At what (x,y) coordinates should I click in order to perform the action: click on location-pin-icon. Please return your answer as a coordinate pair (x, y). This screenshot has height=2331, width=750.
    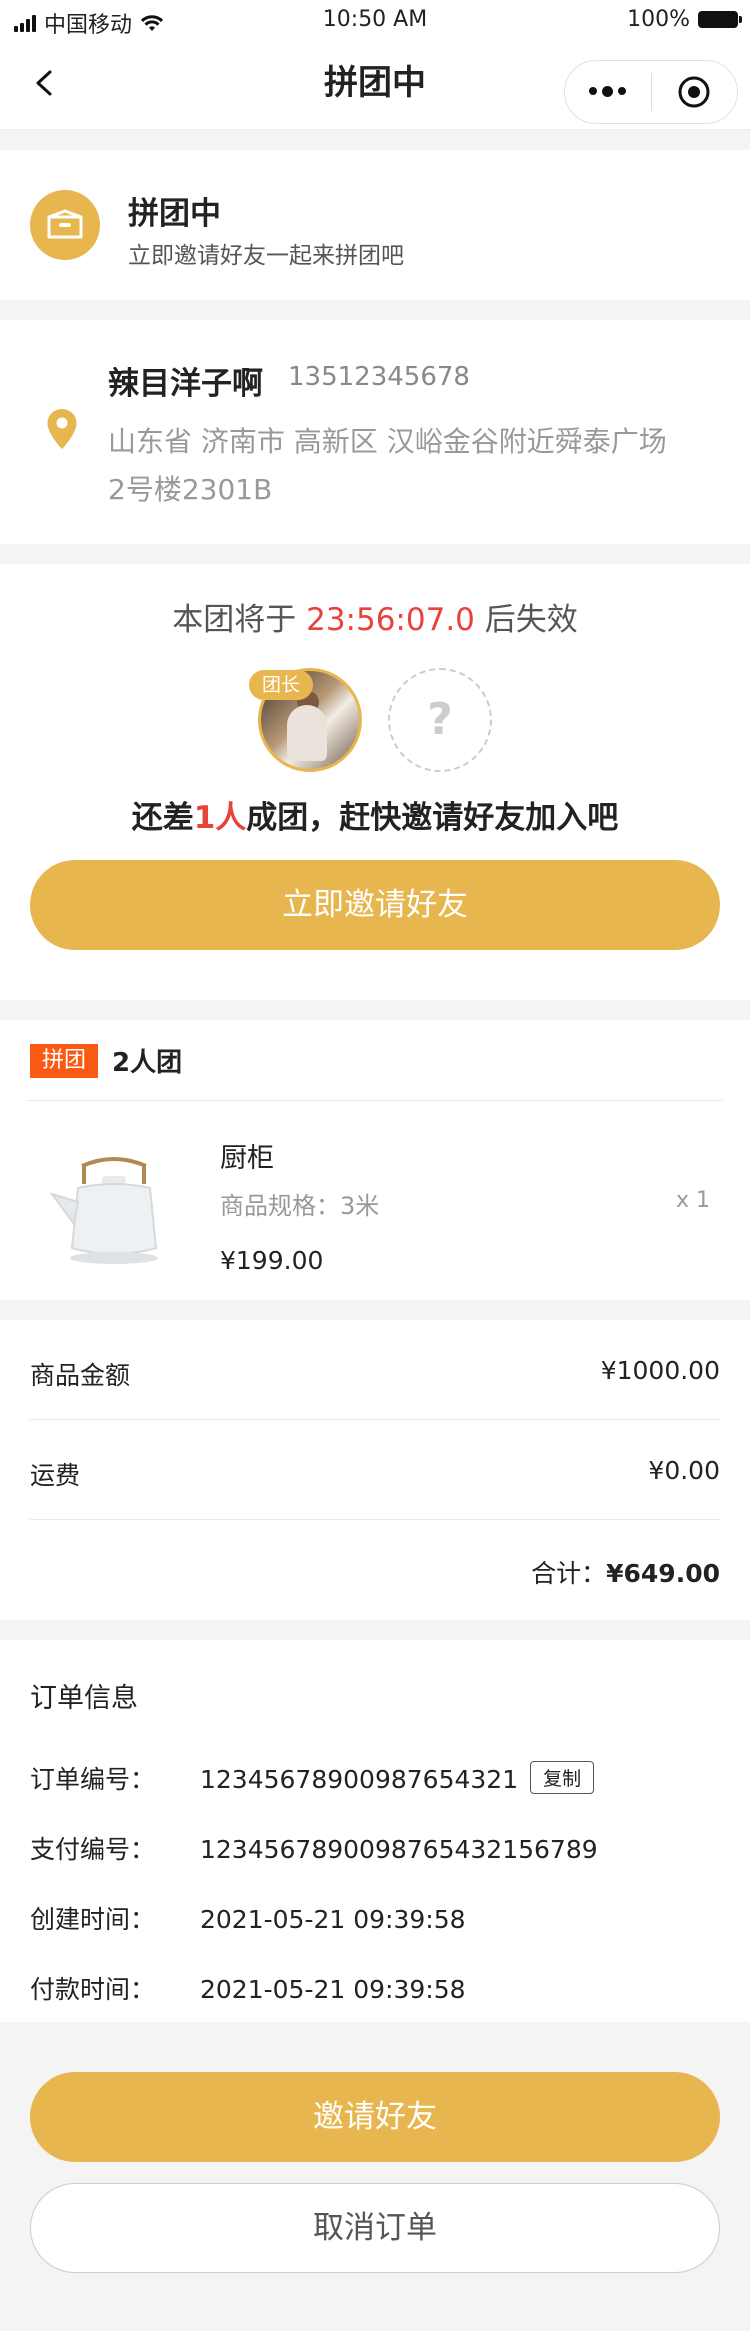
    Looking at the image, I should click on (62, 429).